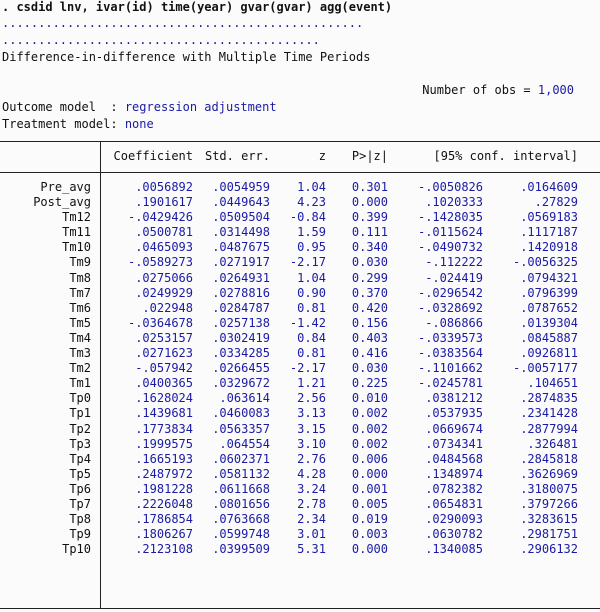 Image resolution: width=600 pixels, height=612 pixels. What do you see at coordinates (76, 232) in the screenshot?
I see `row-label: Tm11` at bounding box center [76, 232].